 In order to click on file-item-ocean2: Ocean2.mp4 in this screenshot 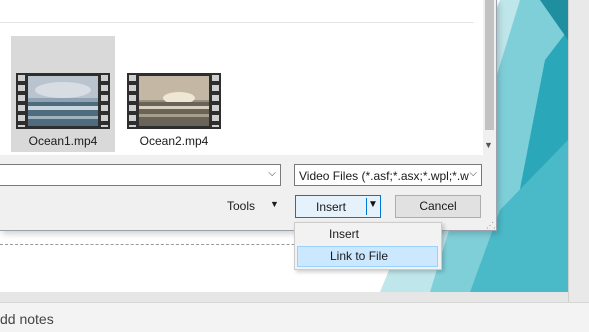, I will do `click(174, 94)`.